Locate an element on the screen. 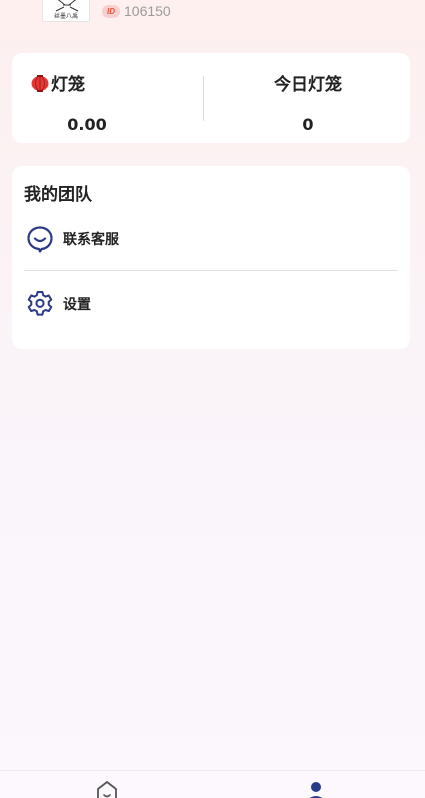 This screenshot has height=798, width=425. menu-item-settings: 设置 is located at coordinates (211, 304).